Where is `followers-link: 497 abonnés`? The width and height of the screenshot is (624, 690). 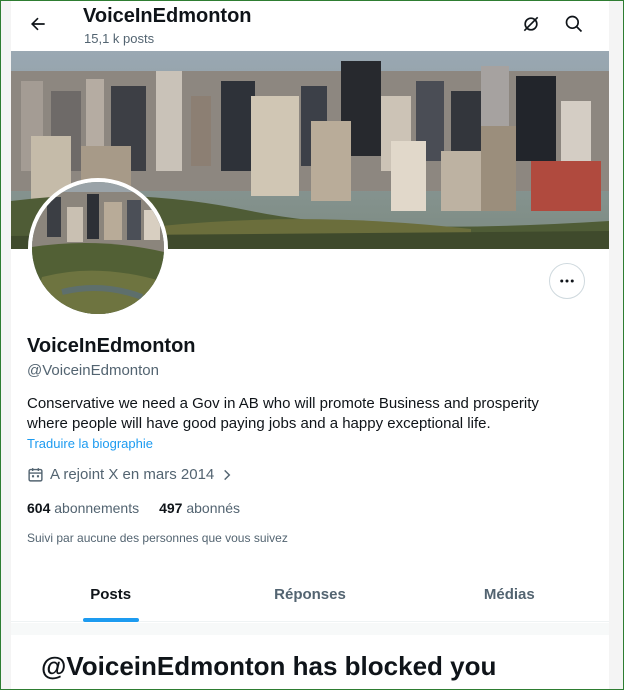
followers-link: 497 abonnés is located at coordinates (199, 508).